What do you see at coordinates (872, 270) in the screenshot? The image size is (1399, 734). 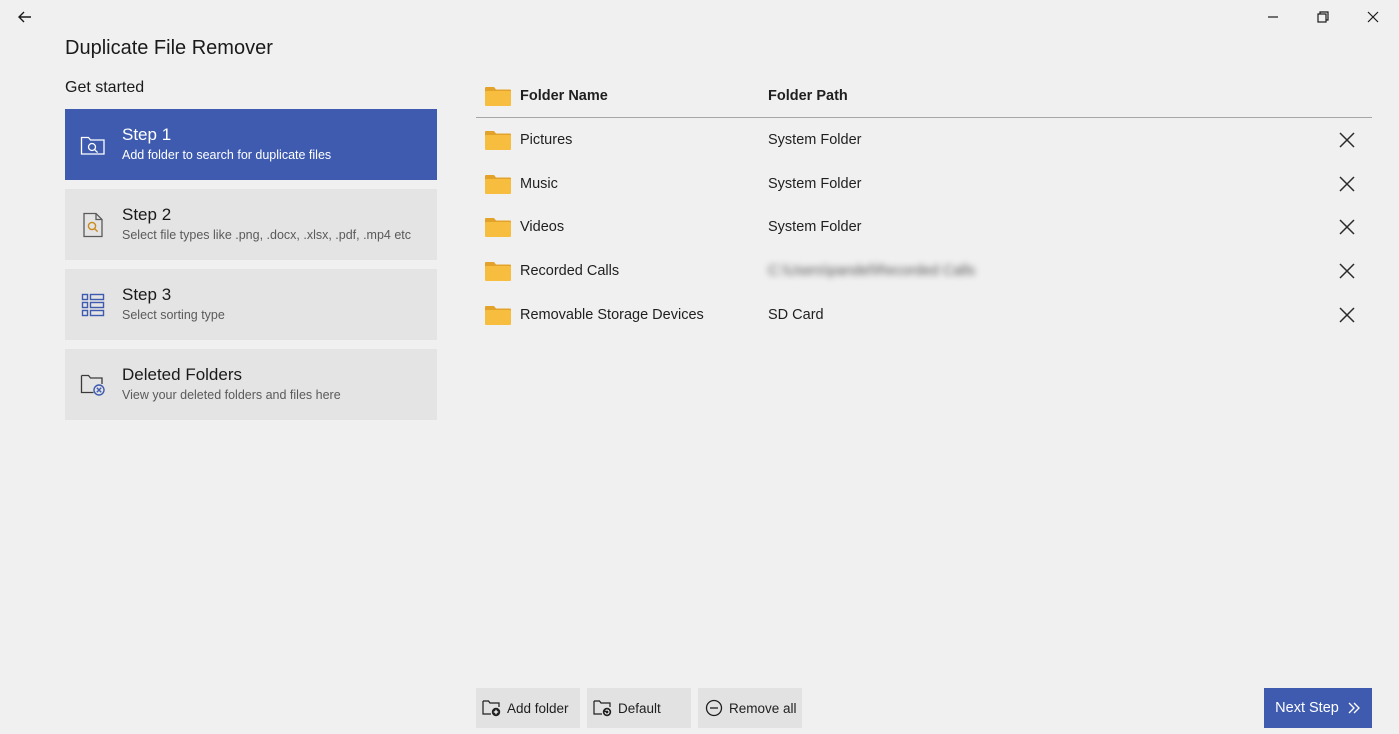 I see `folder-path-redacted: C:\Users\pandel\Recorded Calls` at bounding box center [872, 270].